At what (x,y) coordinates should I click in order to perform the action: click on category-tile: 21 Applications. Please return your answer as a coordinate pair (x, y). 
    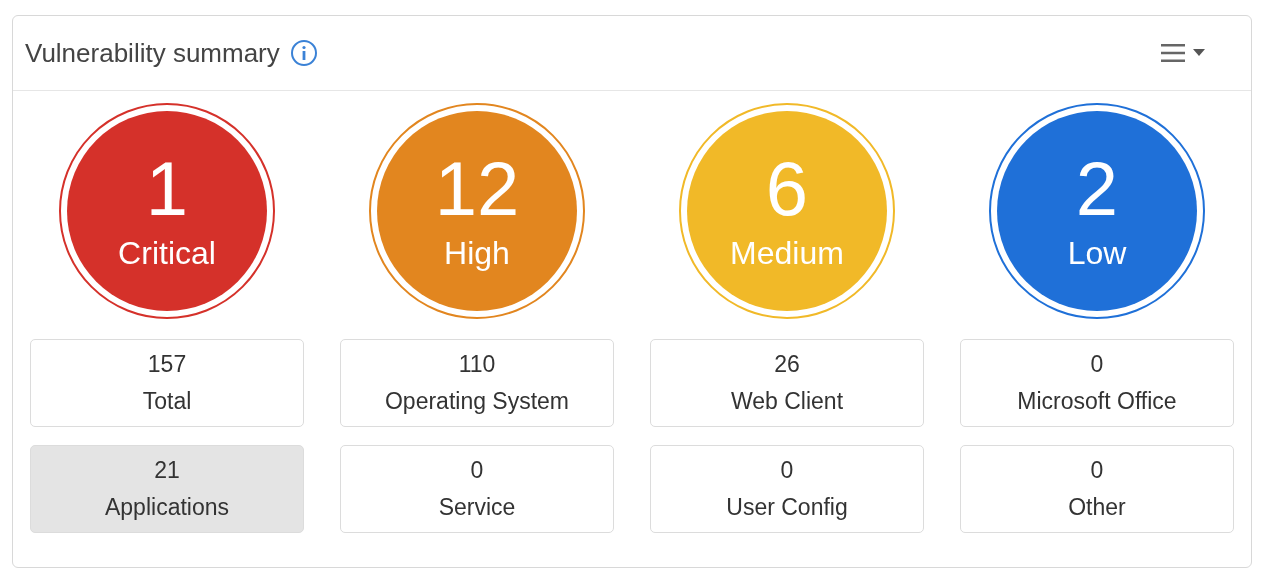
    Looking at the image, I should click on (167, 489).